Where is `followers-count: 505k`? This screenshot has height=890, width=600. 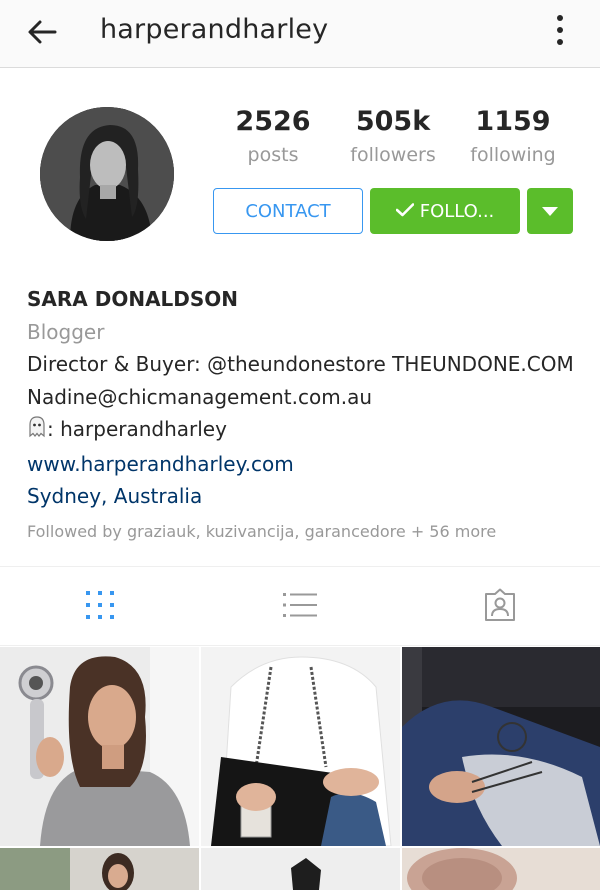 followers-count: 505k is located at coordinates (393, 121).